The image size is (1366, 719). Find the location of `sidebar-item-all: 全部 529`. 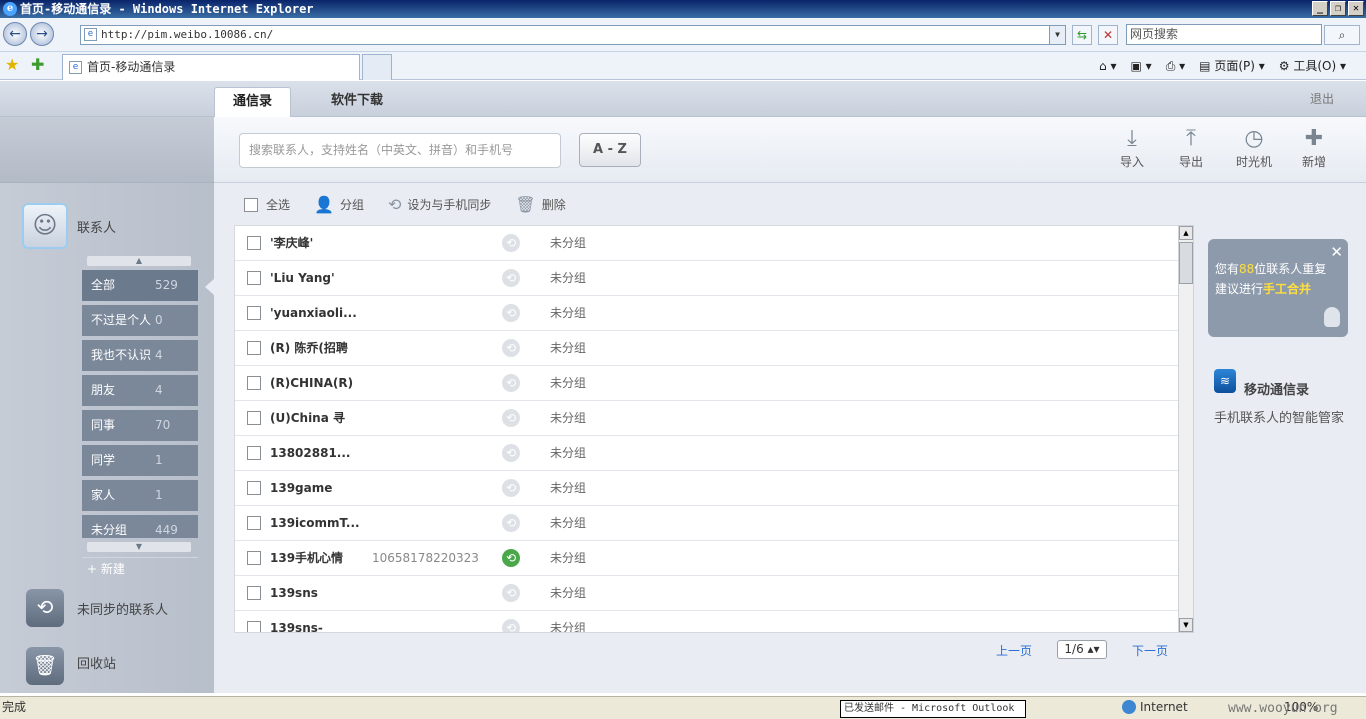

sidebar-item-all: 全部 529 is located at coordinates (140, 285).